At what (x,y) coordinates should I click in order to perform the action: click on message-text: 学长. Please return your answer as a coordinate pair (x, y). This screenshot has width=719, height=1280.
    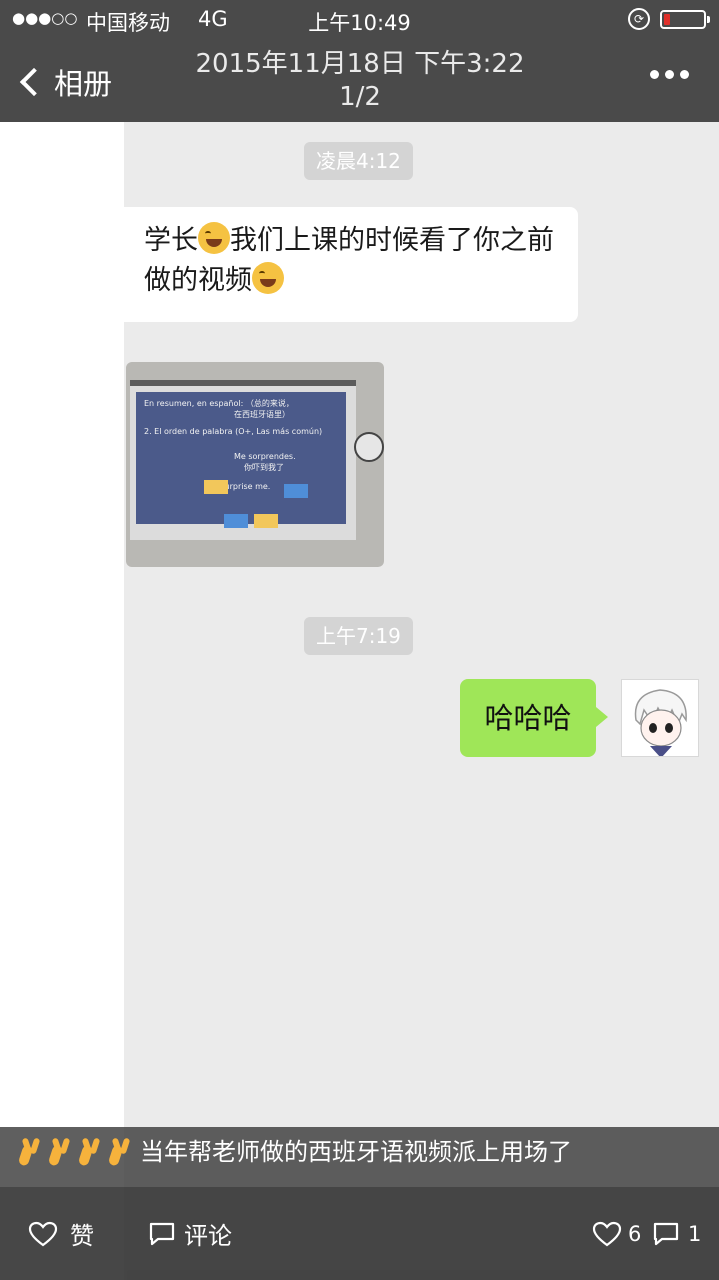
    Looking at the image, I should click on (171, 240).